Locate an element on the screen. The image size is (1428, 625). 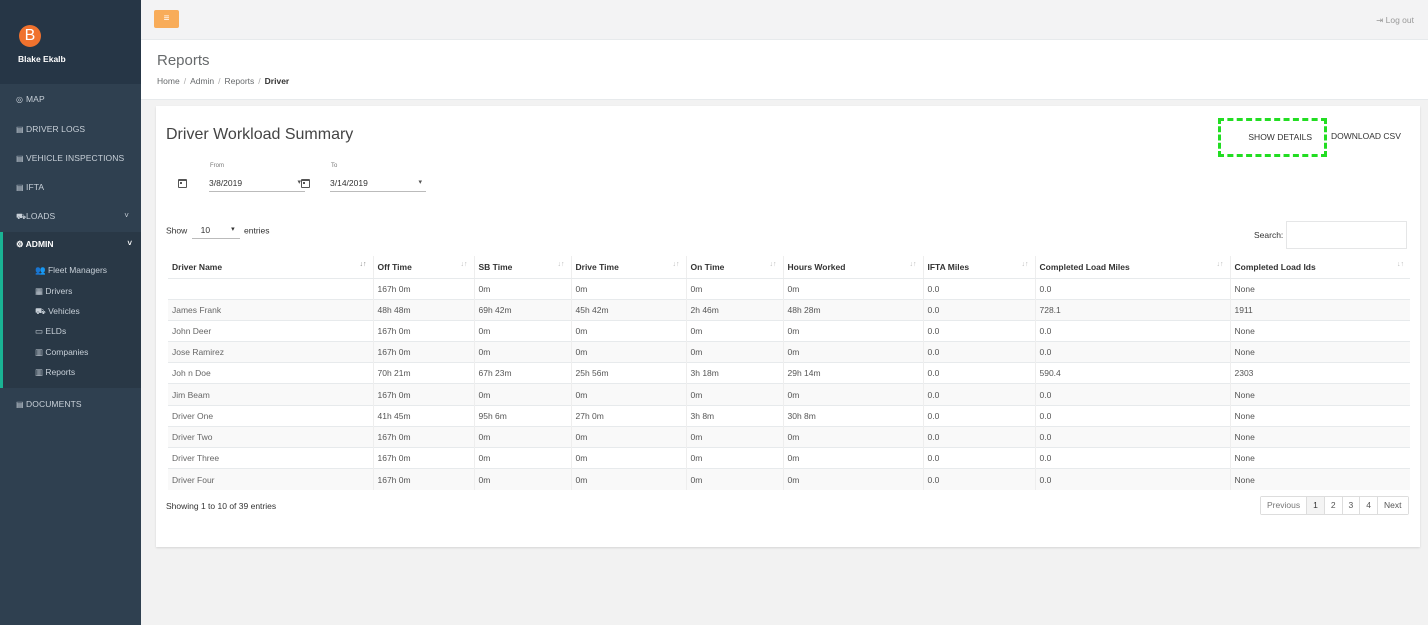
column-header-drive-time: Drive Time ↓↑ is located at coordinates (628, 267).